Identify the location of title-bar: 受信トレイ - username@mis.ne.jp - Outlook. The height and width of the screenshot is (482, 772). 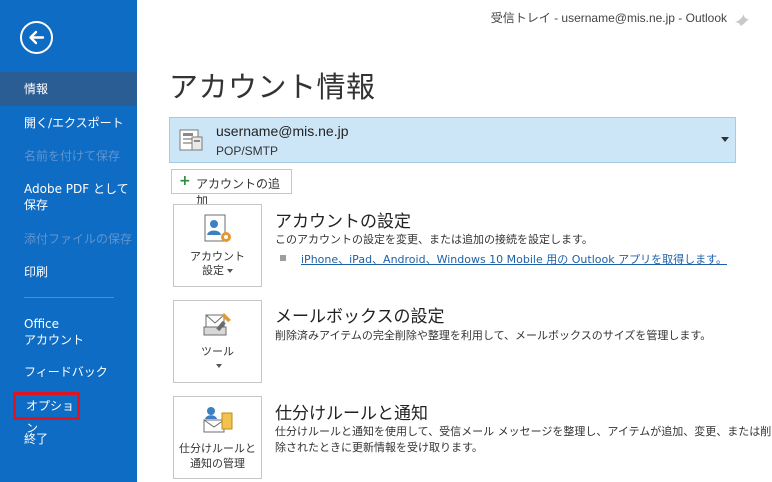
(454, 15).